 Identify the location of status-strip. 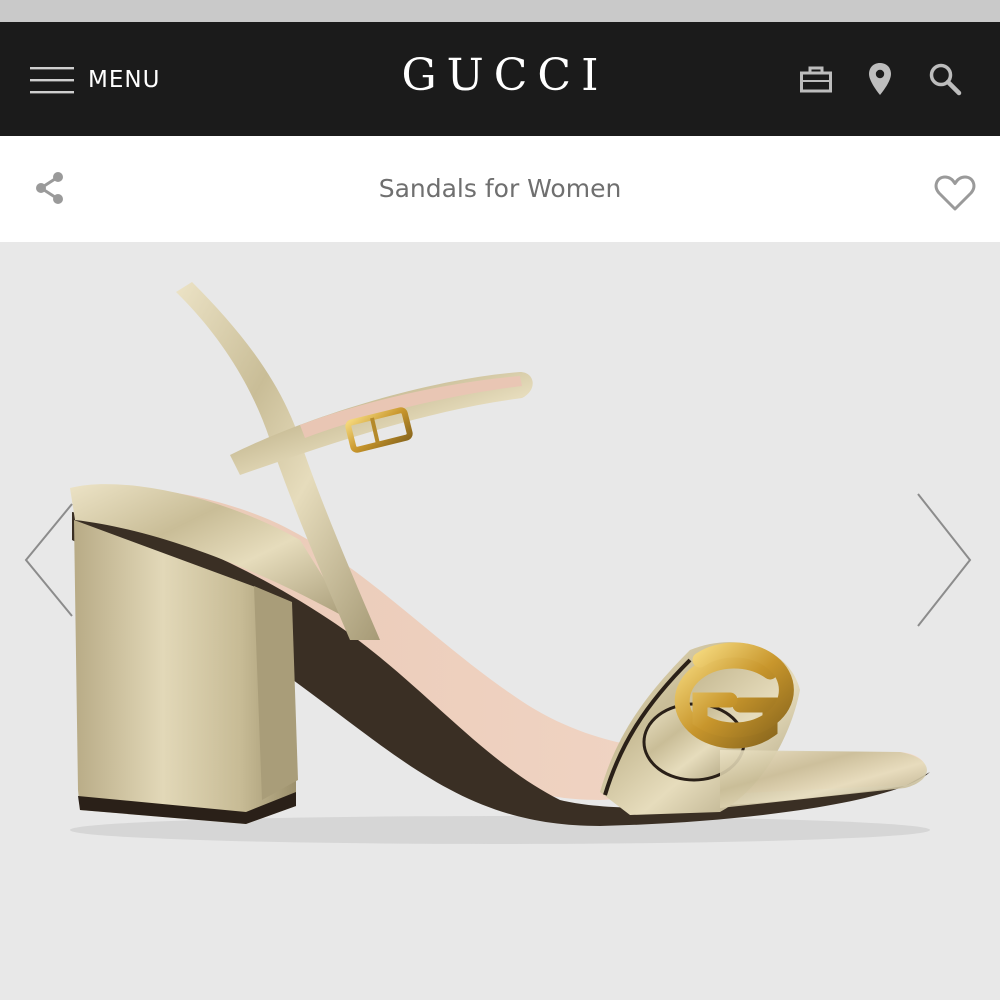
(500, 11).